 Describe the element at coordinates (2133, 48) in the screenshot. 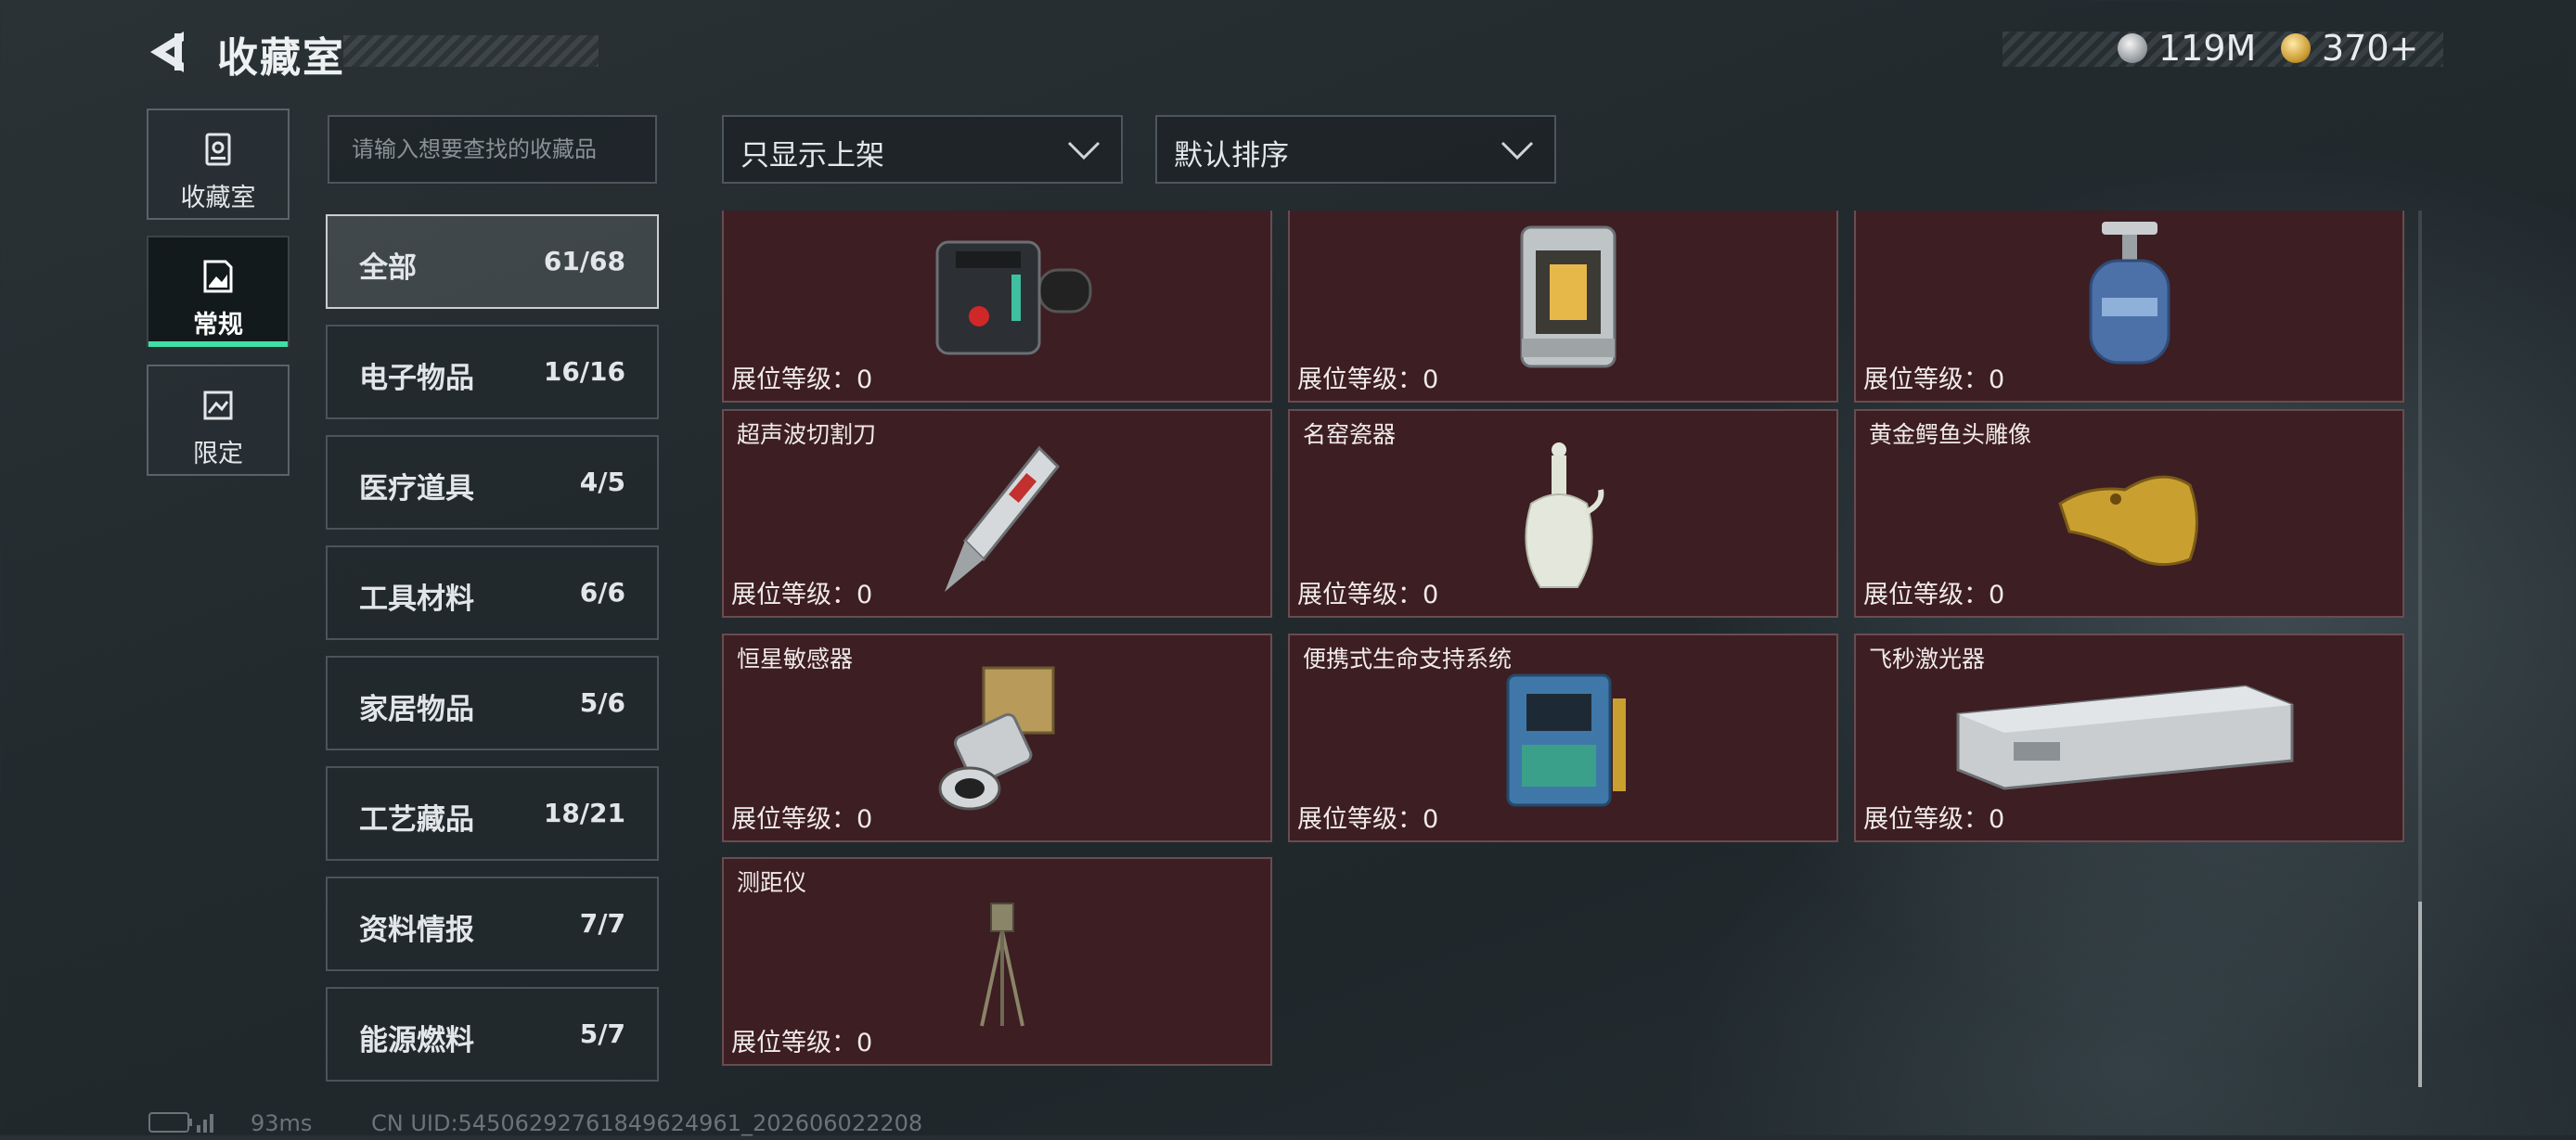

I see `silver-coin-icon` at that location.